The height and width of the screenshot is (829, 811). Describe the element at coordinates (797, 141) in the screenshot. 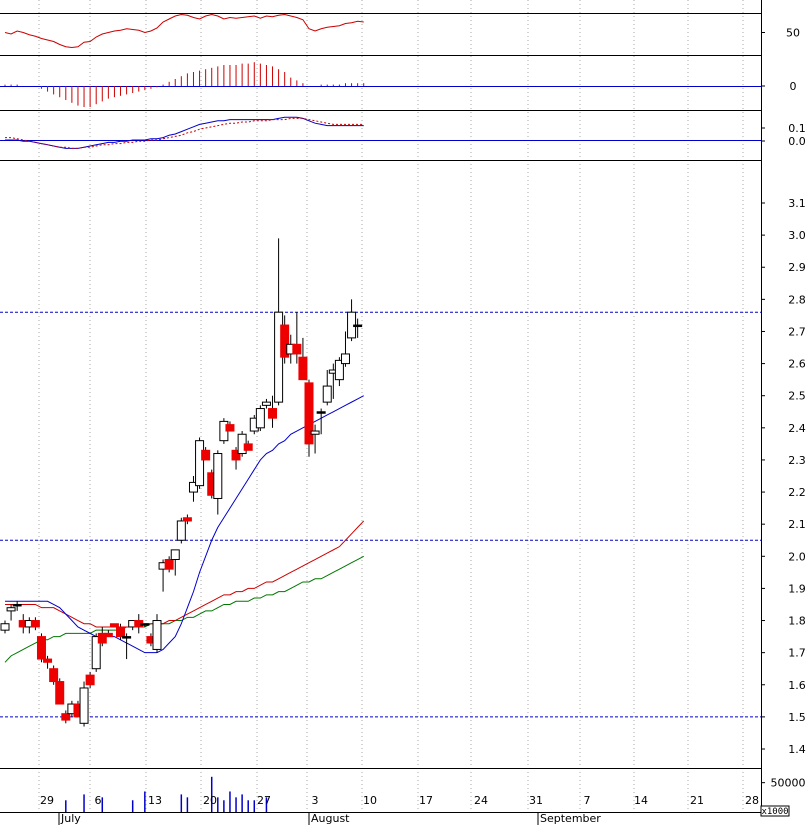

I see `macd-tick-label: 0.0` at that location.